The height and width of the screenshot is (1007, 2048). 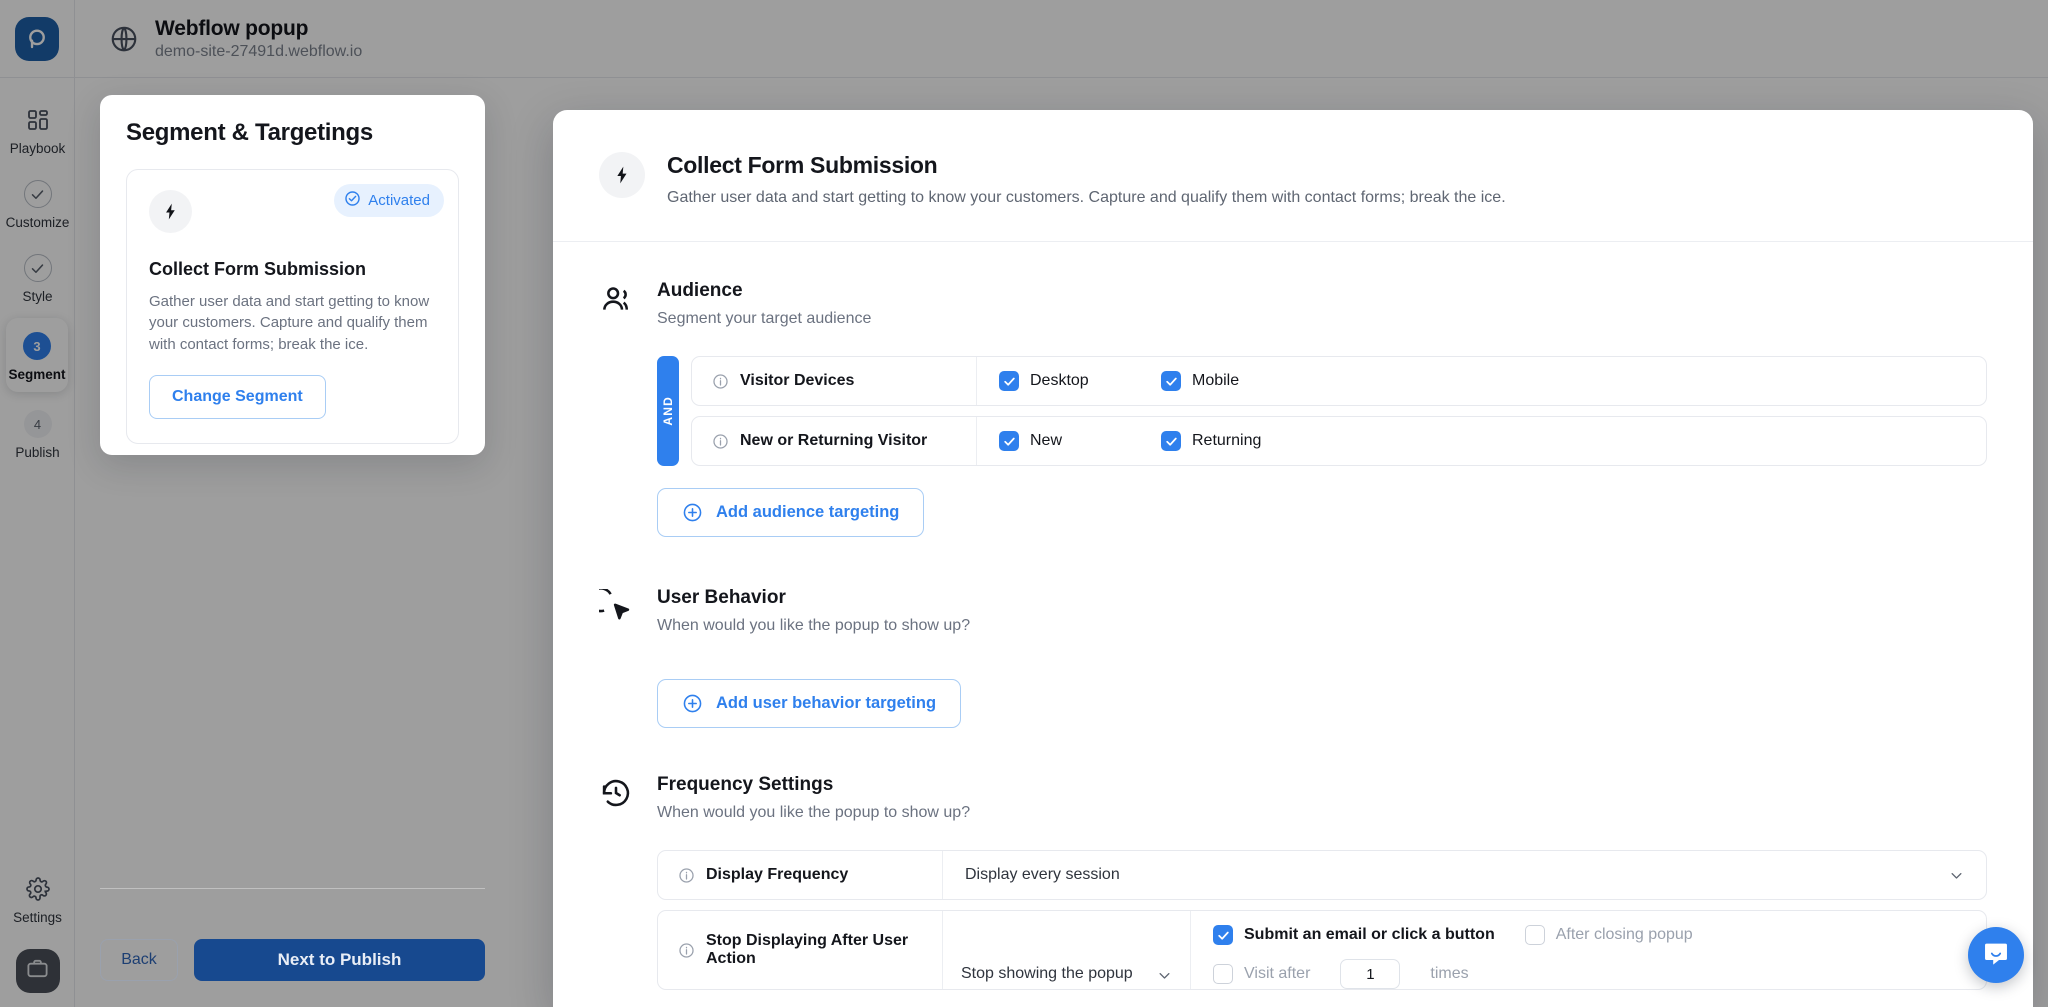 I want to click on sidebar-item-segment: 3 Segment, so click(x=37, y=355).